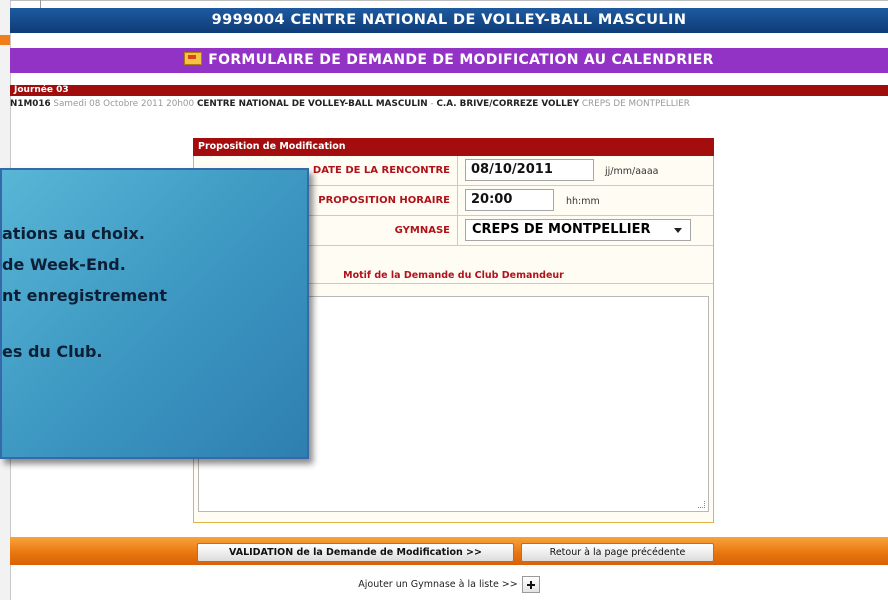 The width and height of the screenshot is (888, 600). I want to click on venue: CREPS DE MONTPELLIER, so click(635, 104).